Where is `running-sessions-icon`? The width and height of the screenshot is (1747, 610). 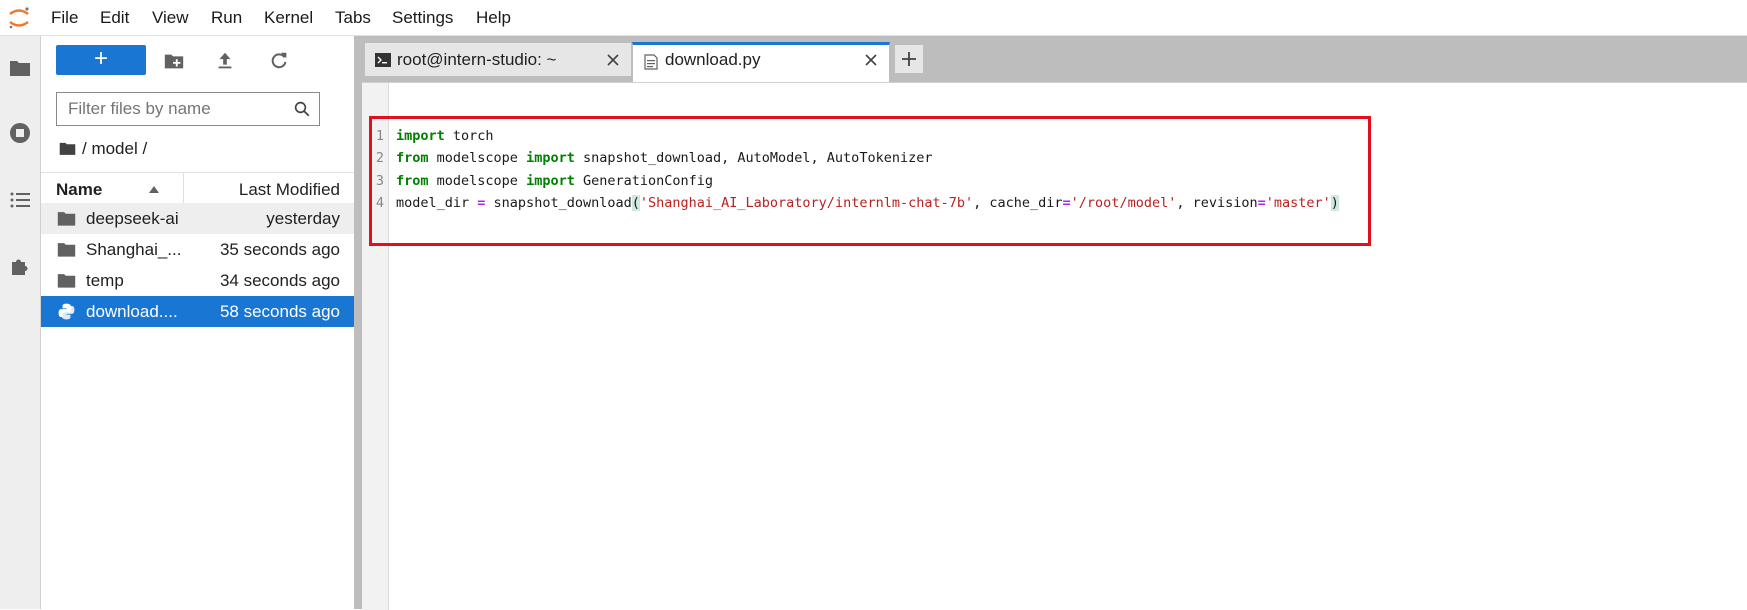 running-sessions-icon is located at coordinates (20, 133).